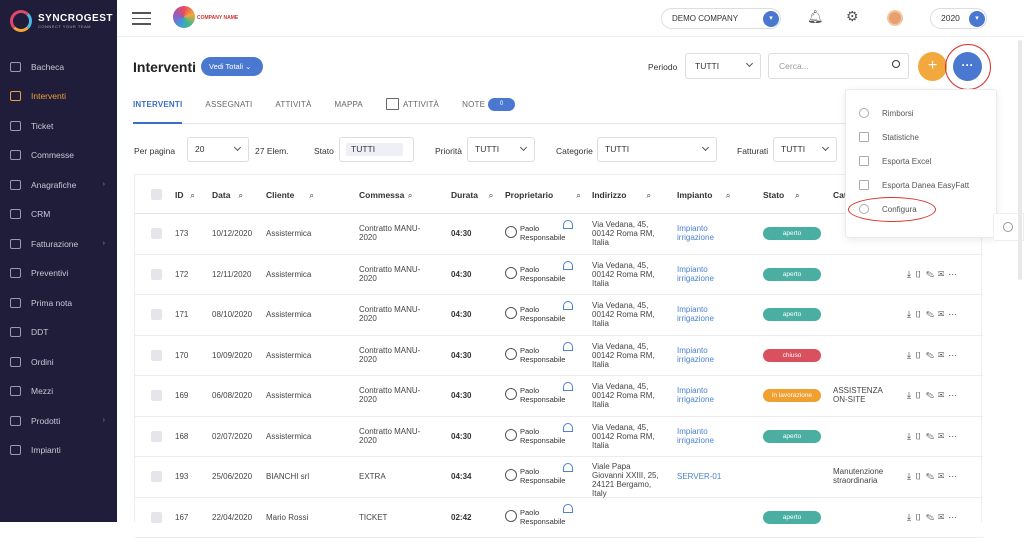 The image size is (1024, 538). Describe the element at coordinates (58, 97) in the screenshot. I see `sidebar-item-interventi: Interventi` at that location.